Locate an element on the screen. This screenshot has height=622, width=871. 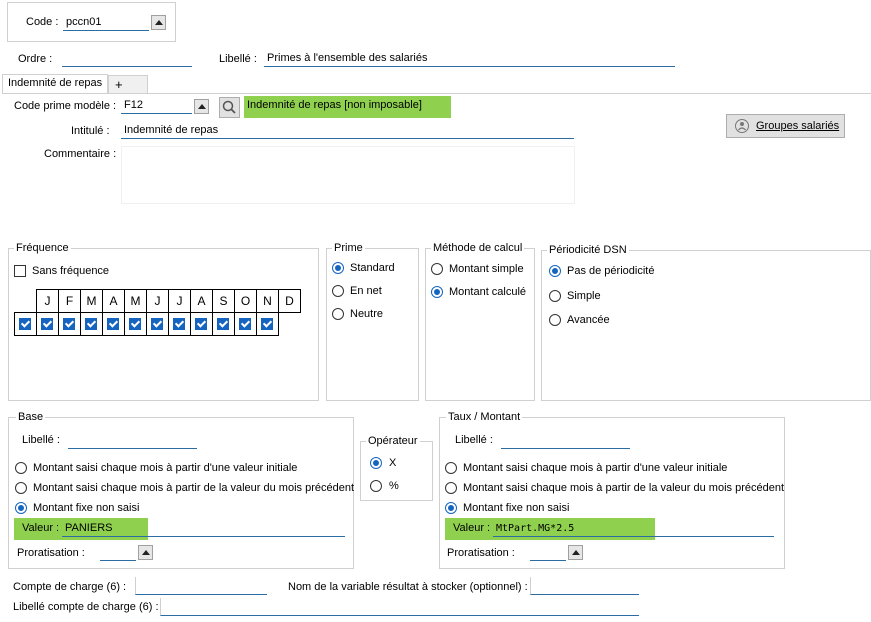
taux-proratisation-stepper is located at coordinates (575, 552).